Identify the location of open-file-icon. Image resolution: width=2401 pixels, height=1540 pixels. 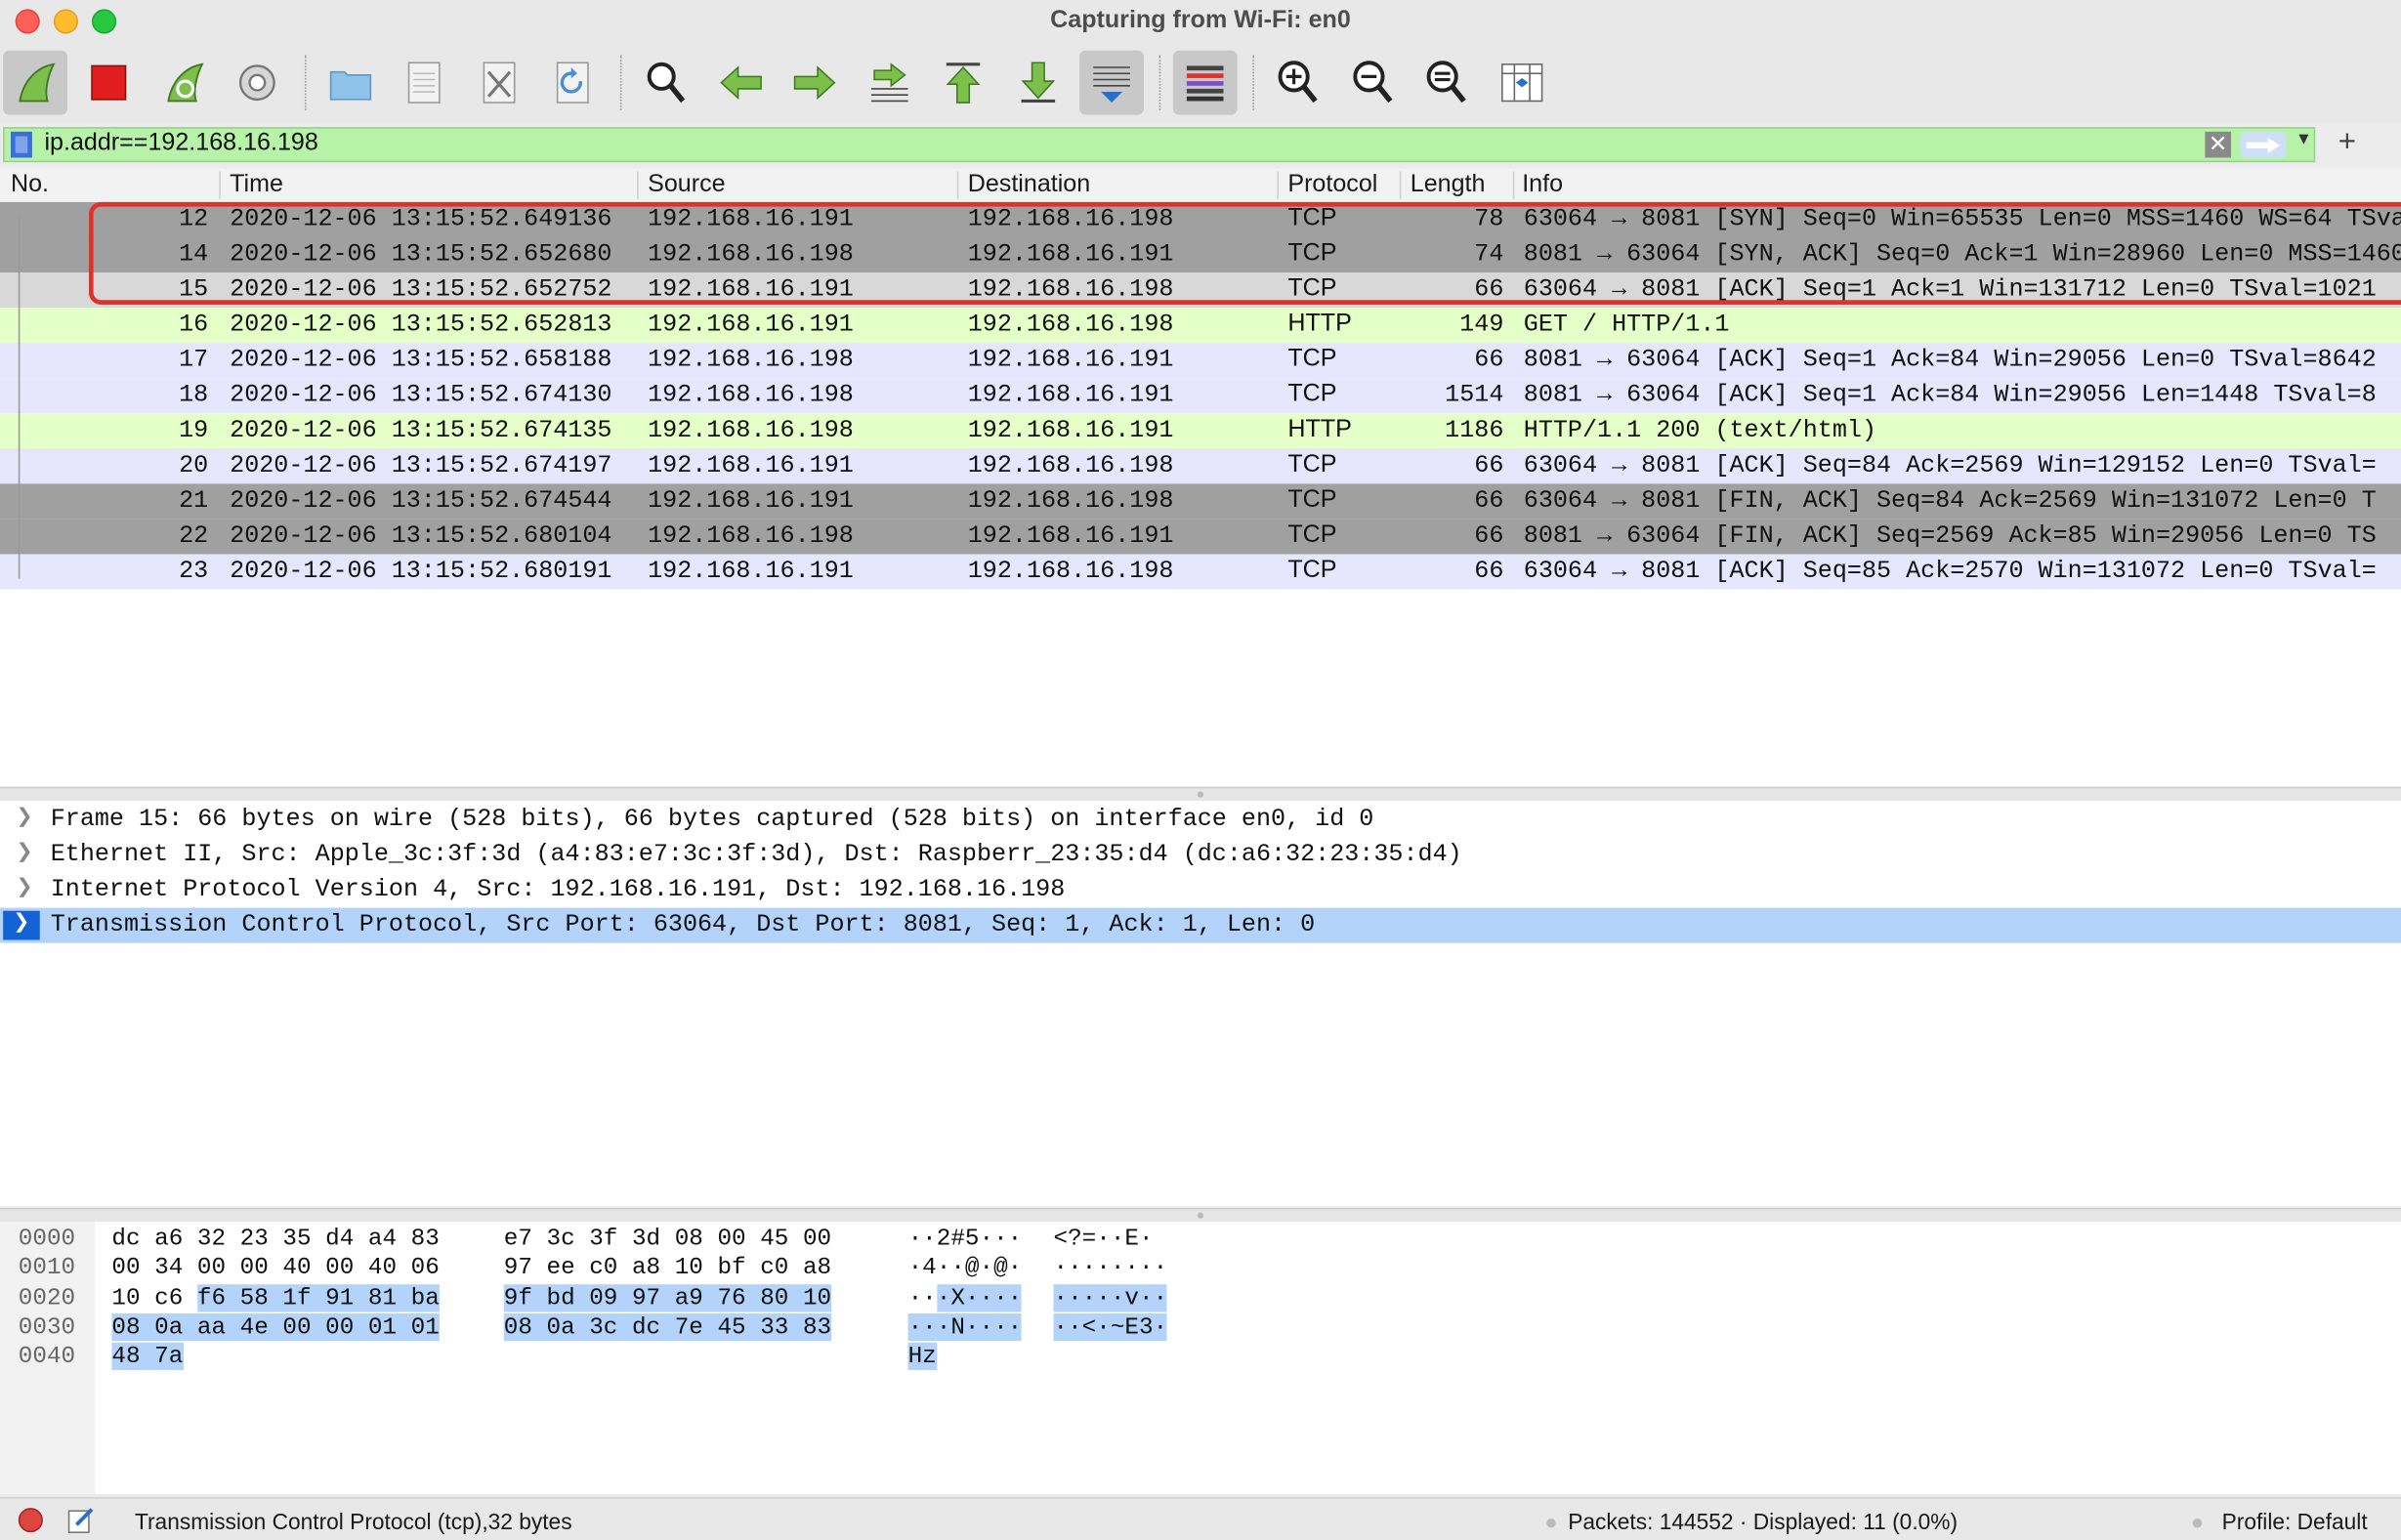
(350, 83).